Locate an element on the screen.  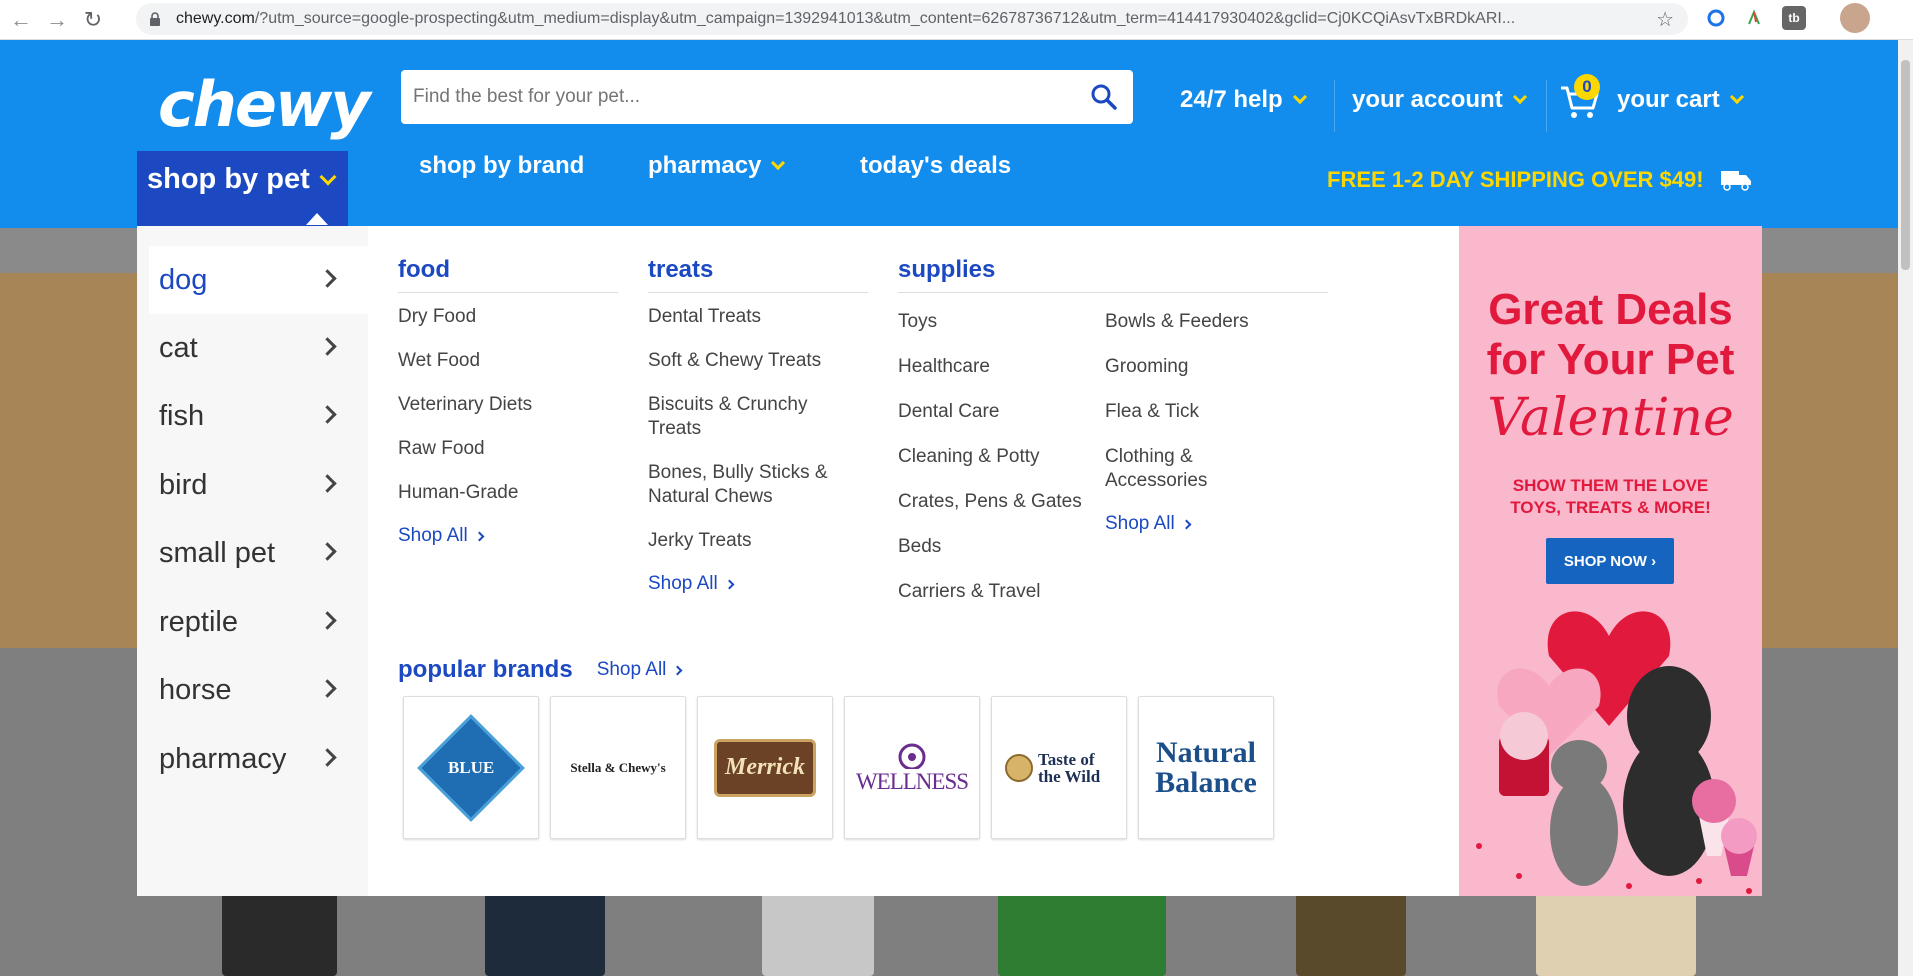
extension-leaf-icon is located at coordinates (1754, 18).